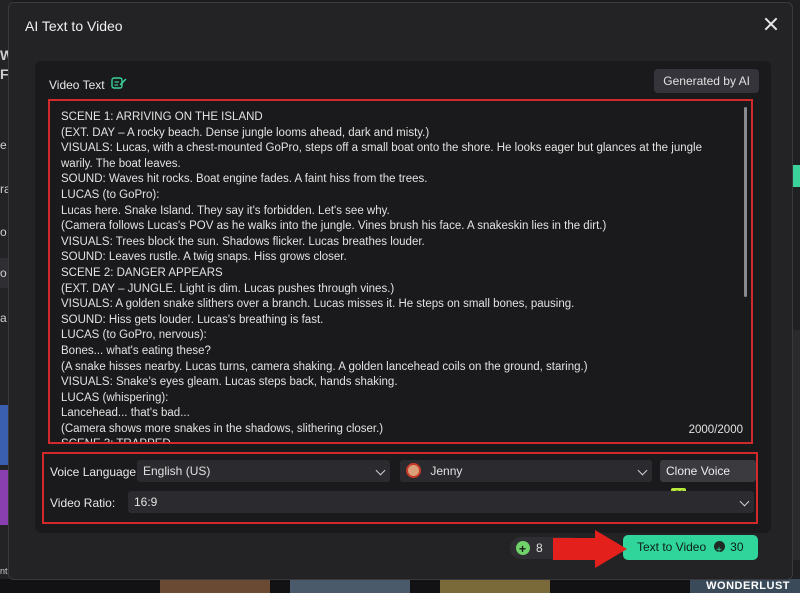 The height and width of the screenshot is (593, 800). What do you see at coordinates (446, 471) in the screenshot?
I see `voice-value: Jenny` at bounding box center [446, 471].